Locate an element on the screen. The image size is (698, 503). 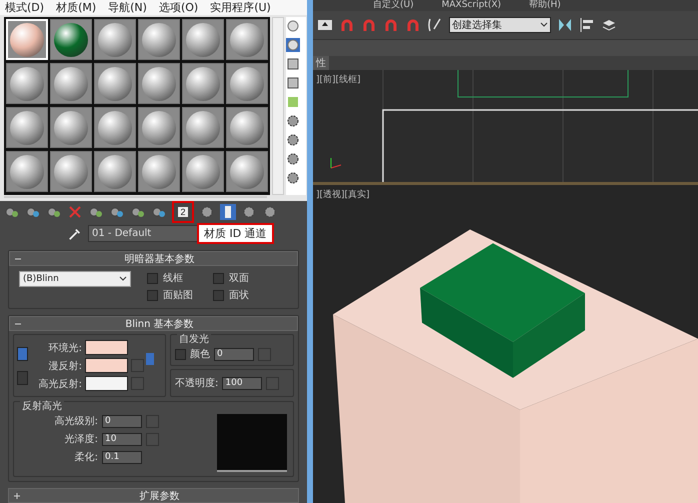
tab: 性 is located at coordinates (321, 63).